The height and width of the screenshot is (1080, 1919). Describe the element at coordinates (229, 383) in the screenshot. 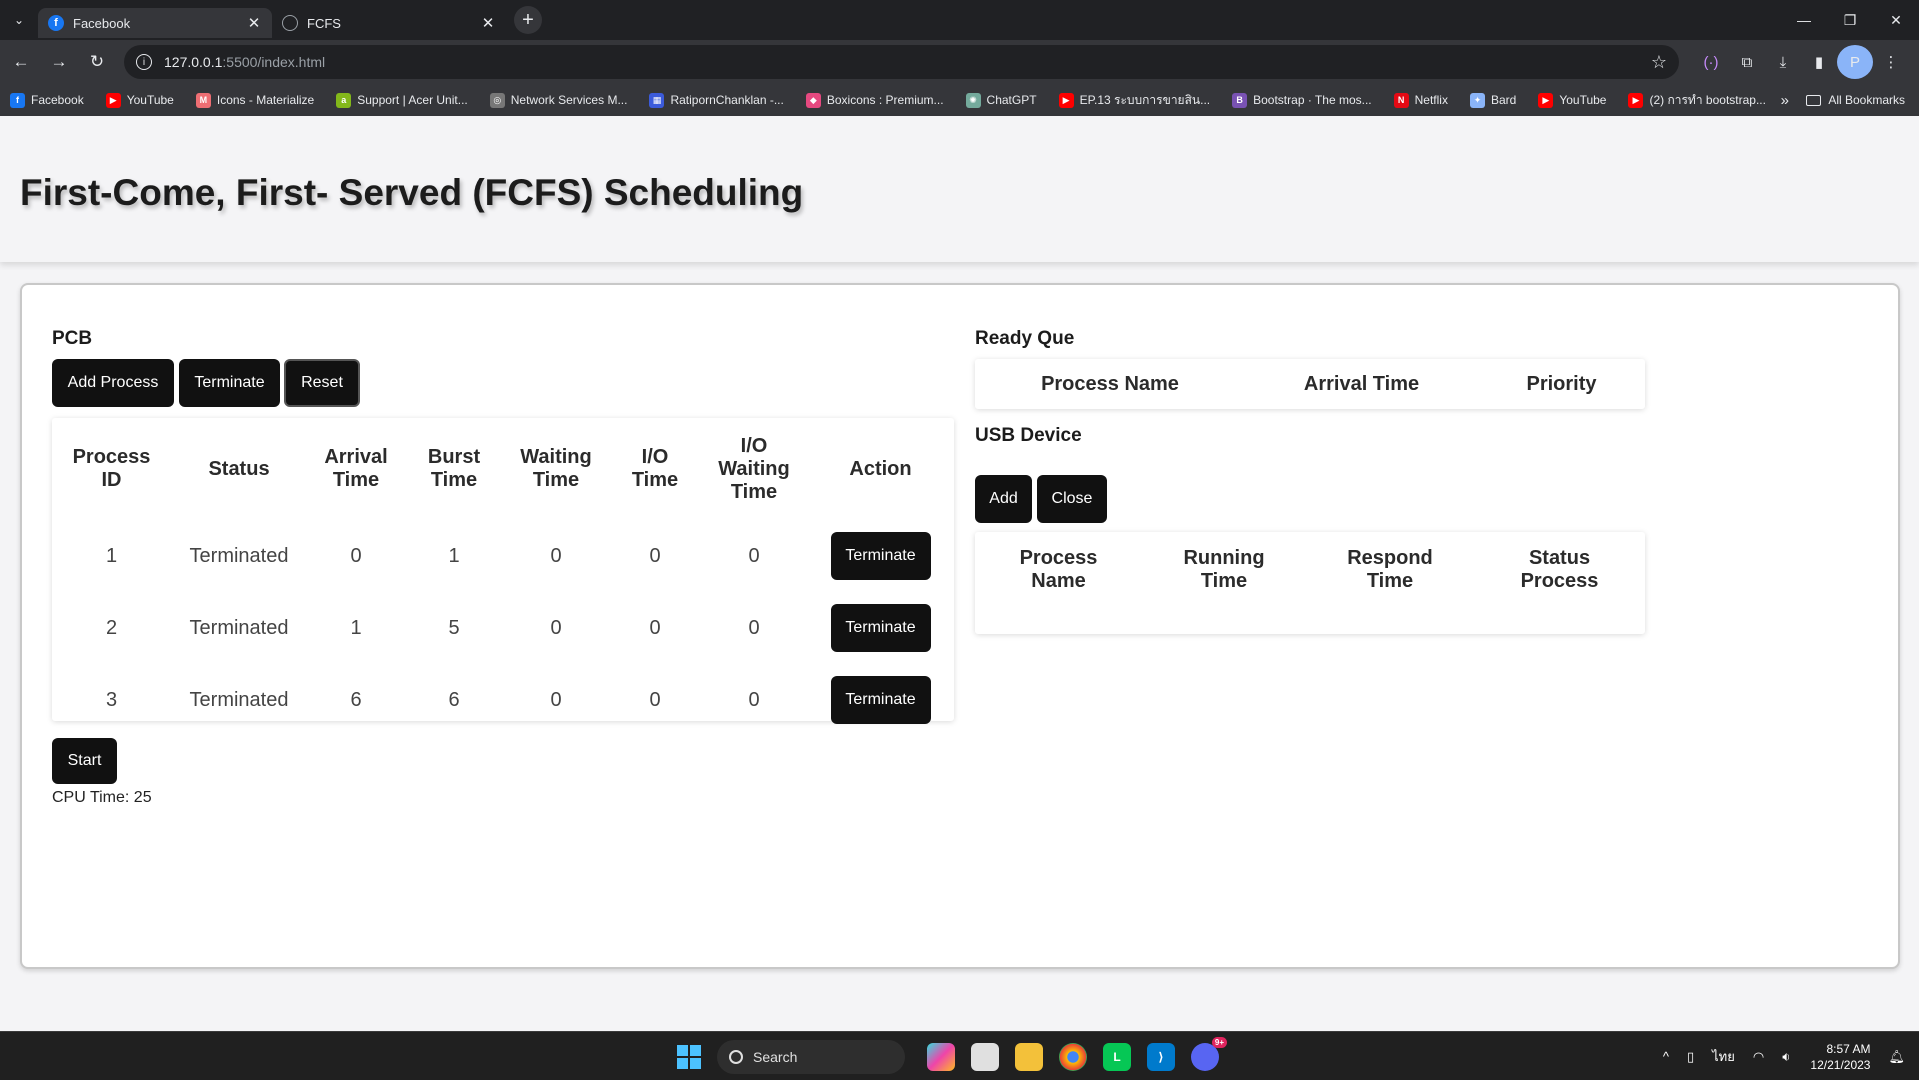

I see `terminate-button: Terminate` at that location.